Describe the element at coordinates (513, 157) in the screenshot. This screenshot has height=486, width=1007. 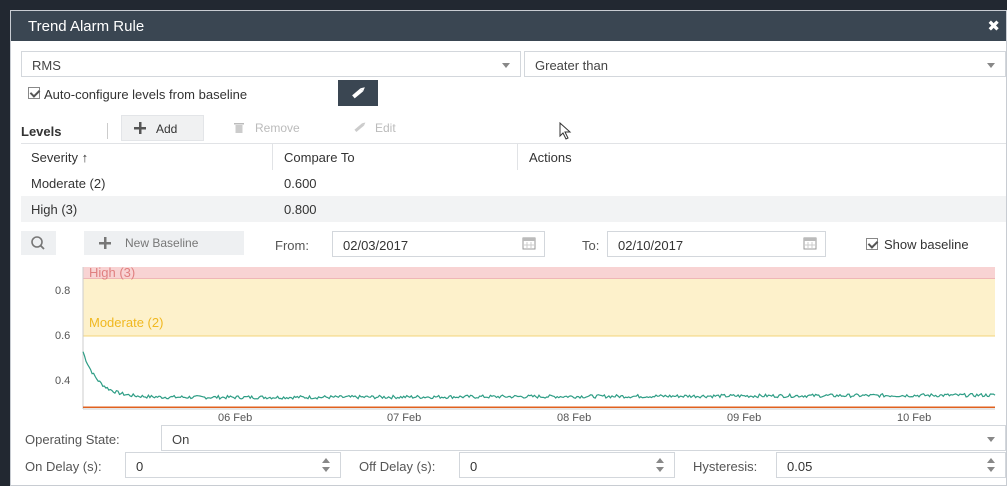
I see `table-header-row: Severity ↑ Compare To Actions` at that location.